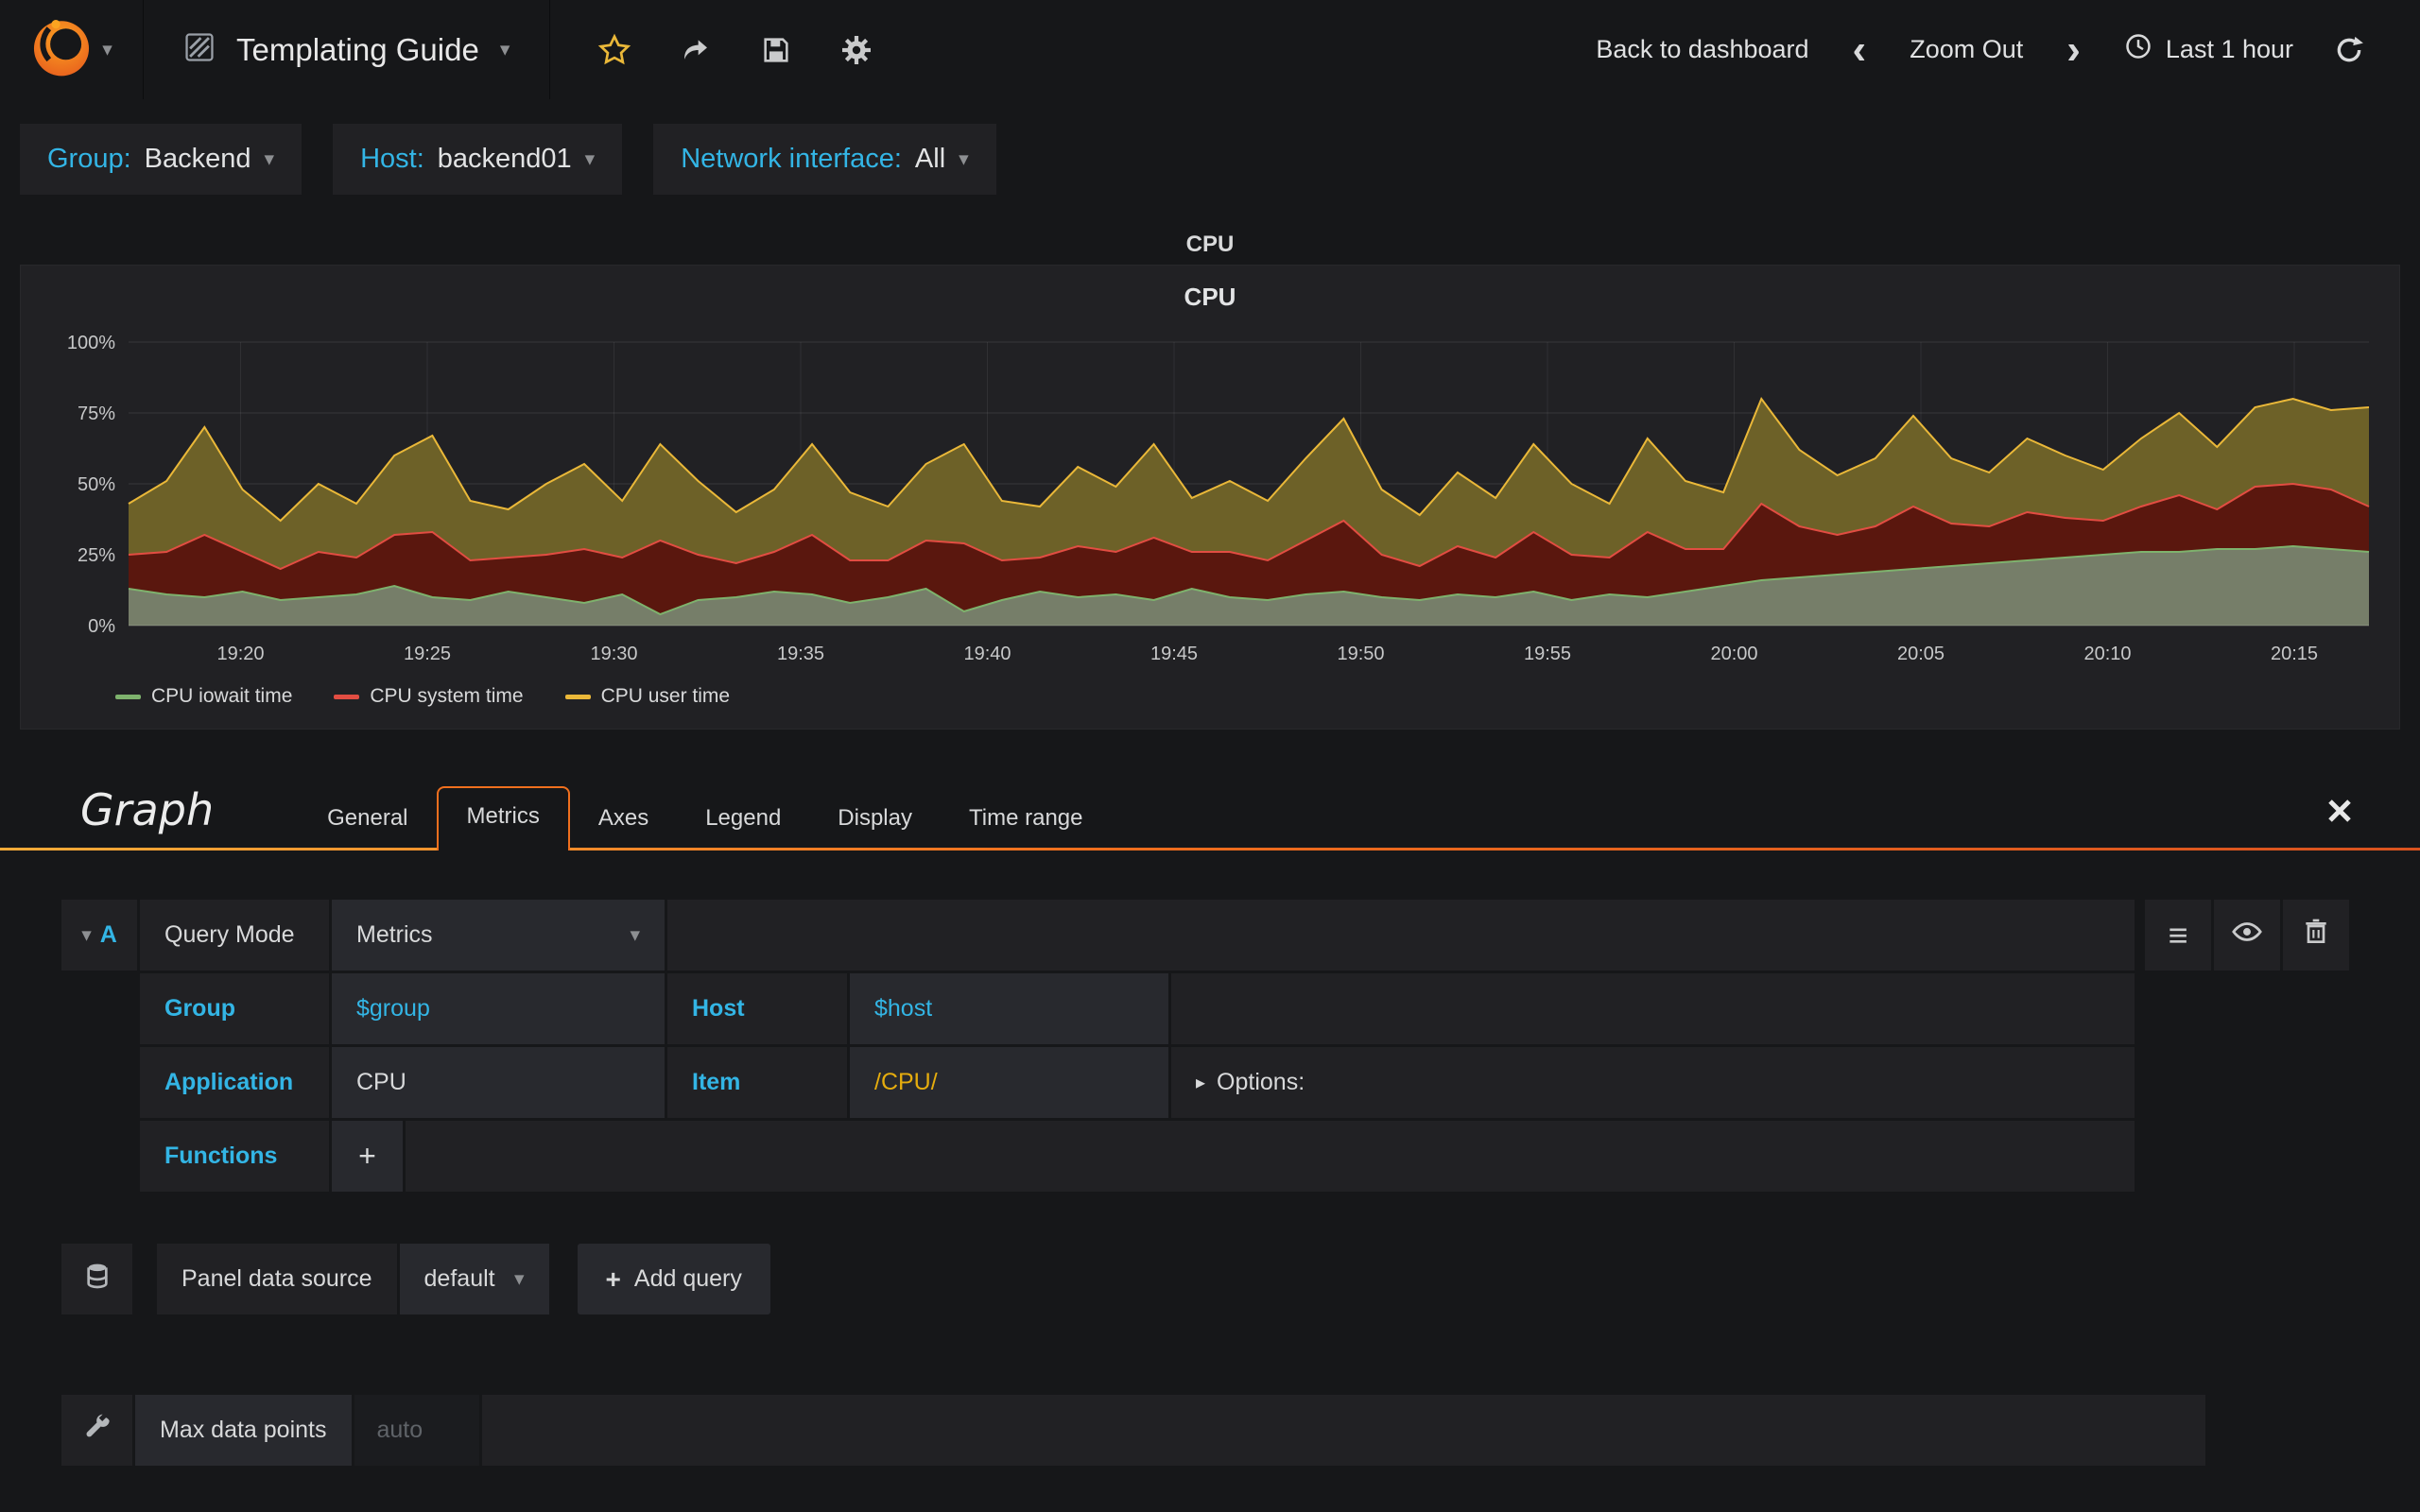 Image resolution: width=2420 pixels, height=1512 pixels. Describe the element at coordinates (367, 1156) in the screenshot. I see `add-function-button: +` at that location.